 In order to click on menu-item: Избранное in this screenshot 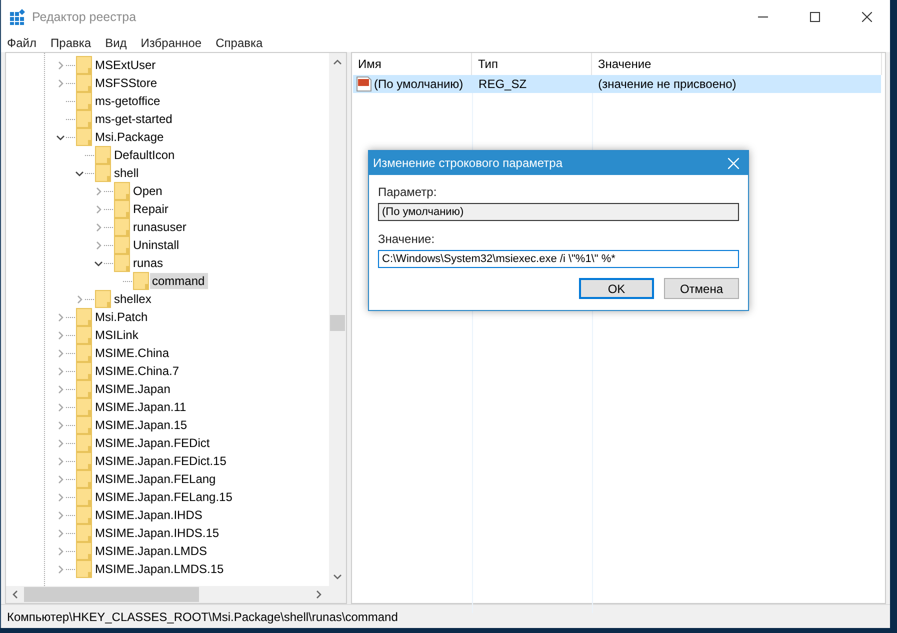, I will do `click(171, 43)`.